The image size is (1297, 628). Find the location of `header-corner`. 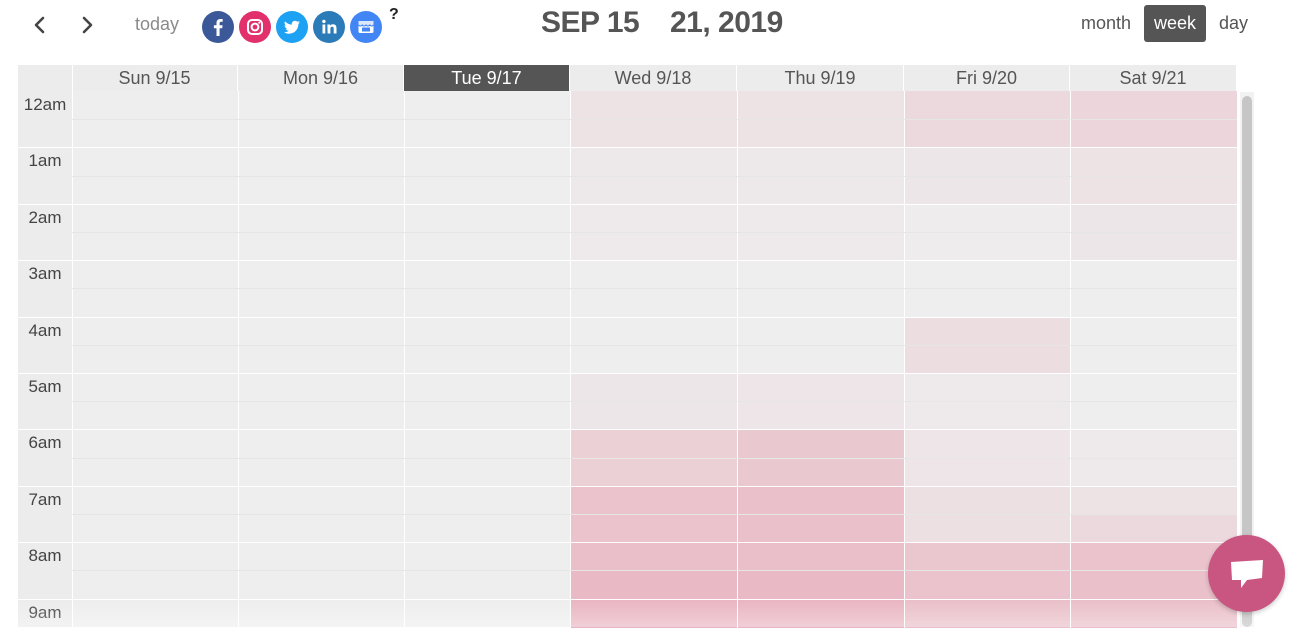

header-corner is located at coordinates (45, 78).